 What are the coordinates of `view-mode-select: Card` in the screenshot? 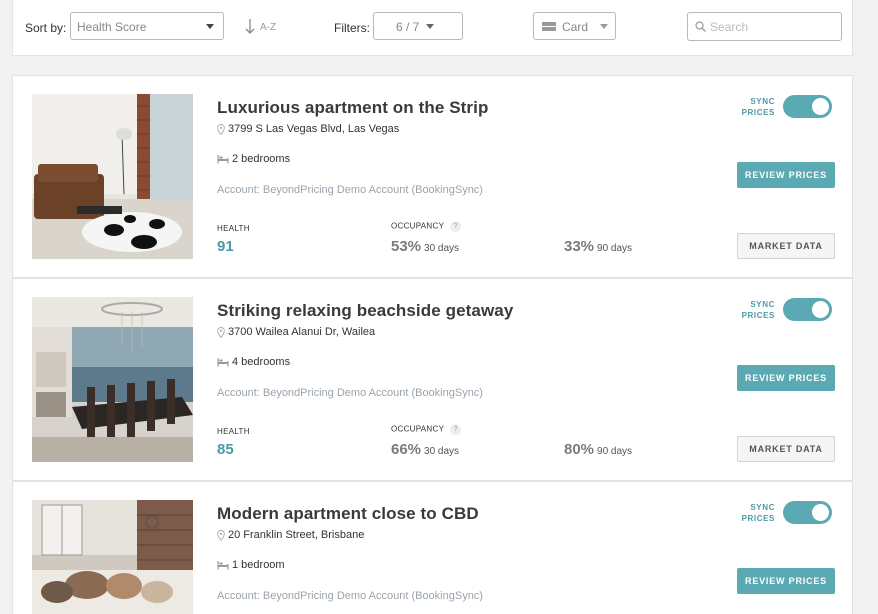 It's located at (574, 26).